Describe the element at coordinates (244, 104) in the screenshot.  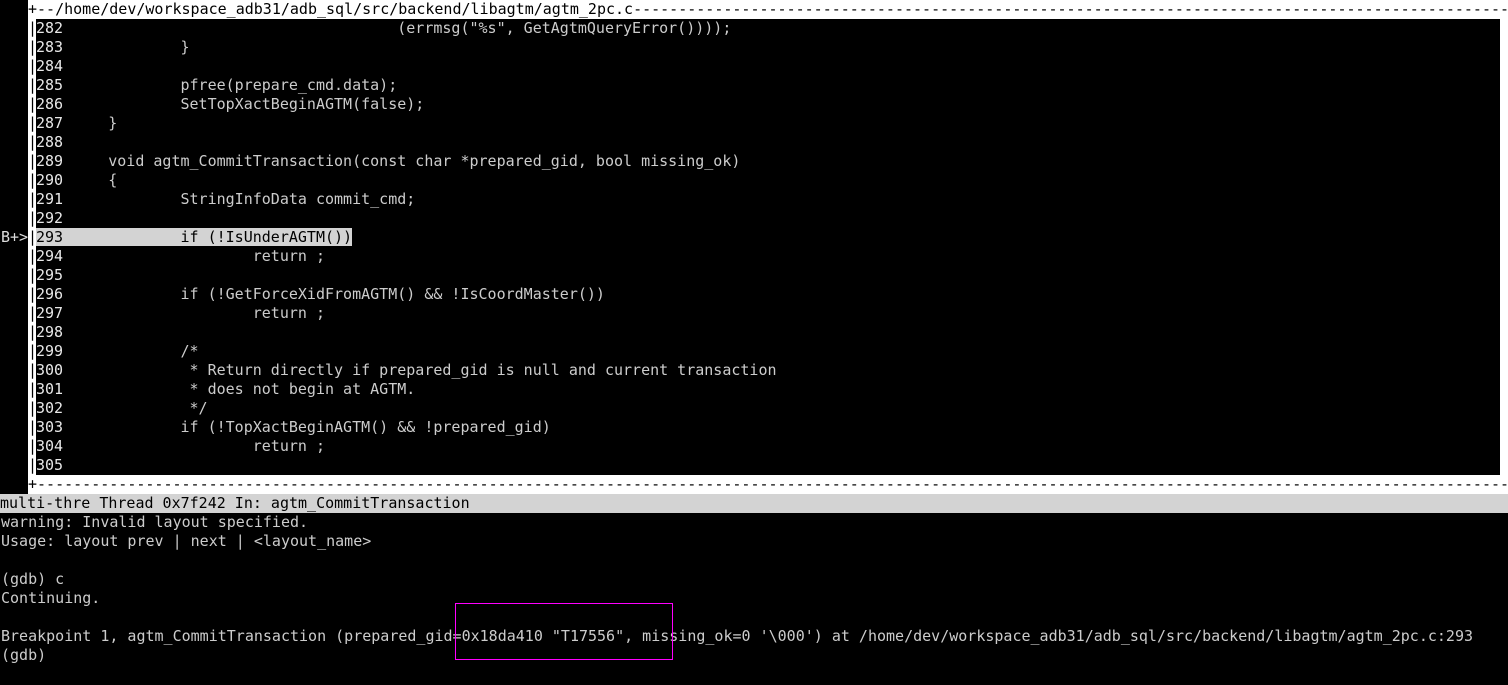
I see `code-text: SetTopXactBeginAGTM(false);` at that location.